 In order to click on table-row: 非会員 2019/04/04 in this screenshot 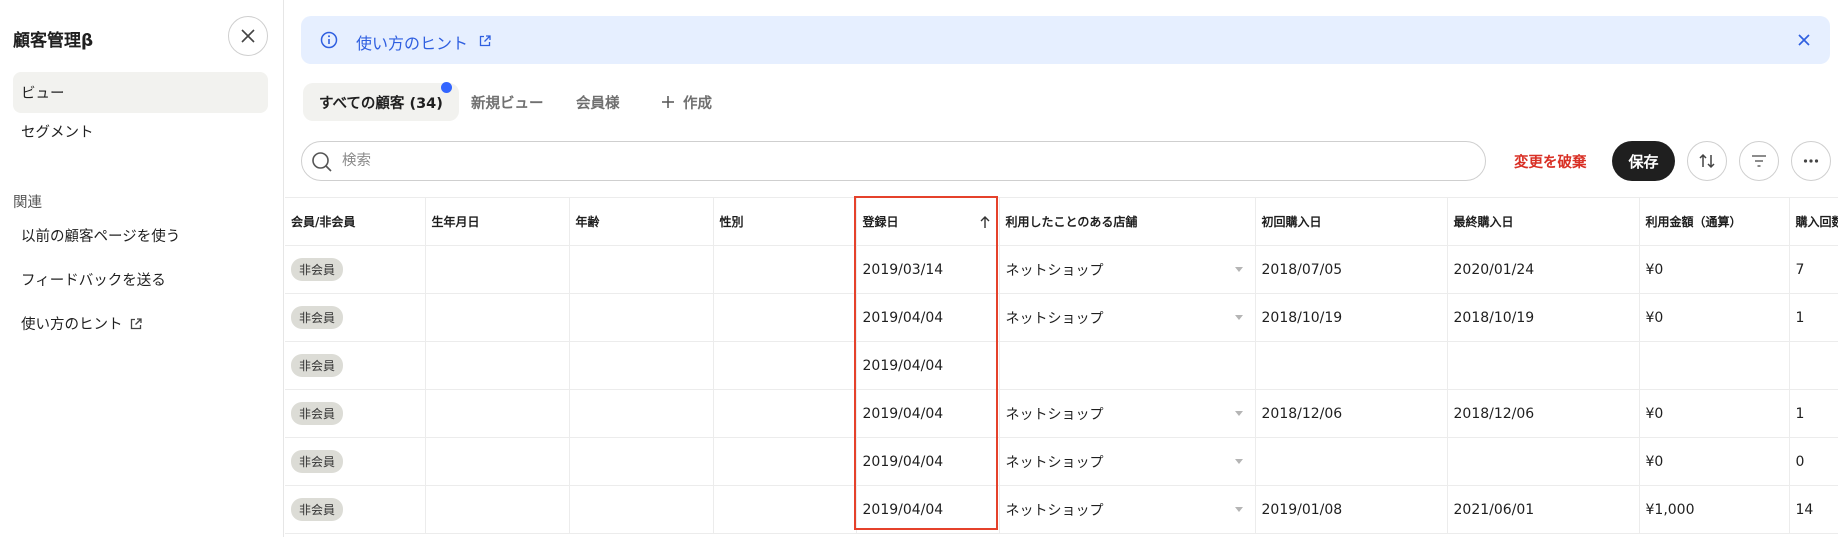, I will do `click(1061, 365)`.